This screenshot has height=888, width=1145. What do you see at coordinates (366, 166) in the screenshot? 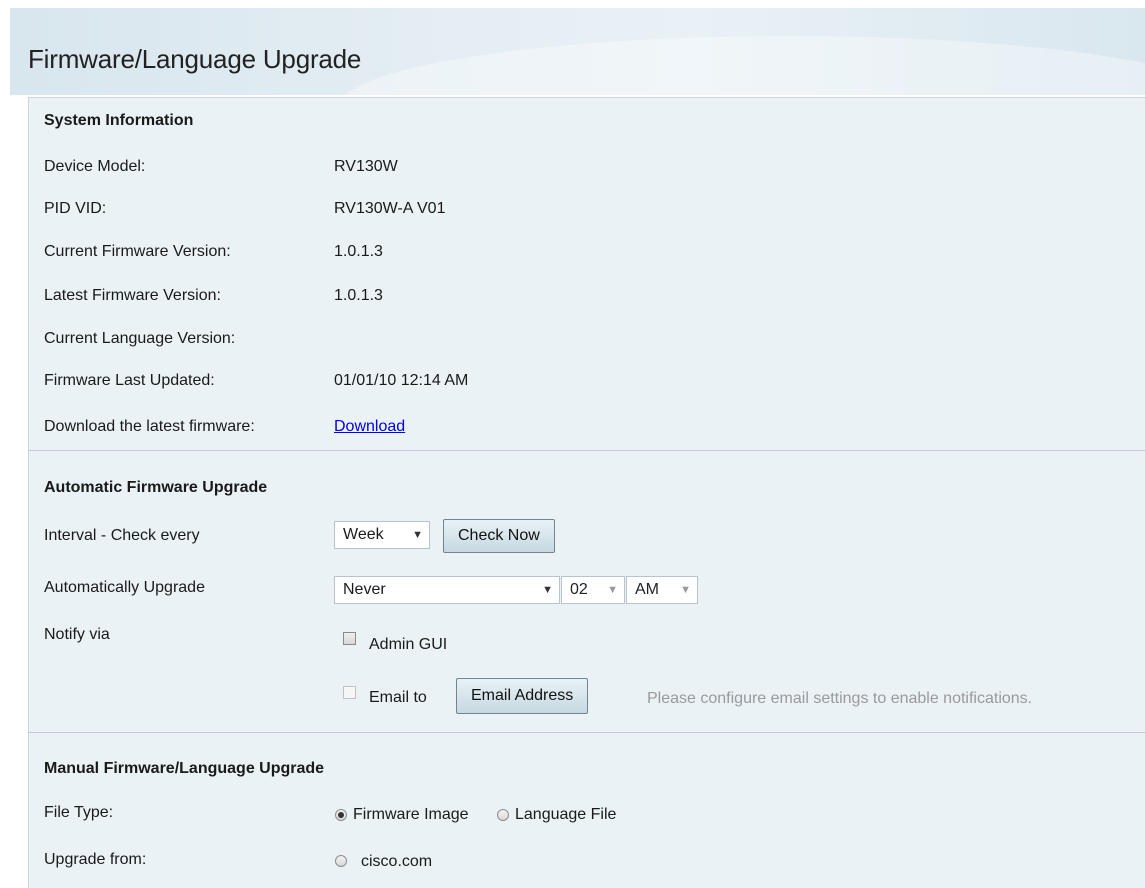
I see `device-model-value: RV130W` at bounding box center [366, 166].